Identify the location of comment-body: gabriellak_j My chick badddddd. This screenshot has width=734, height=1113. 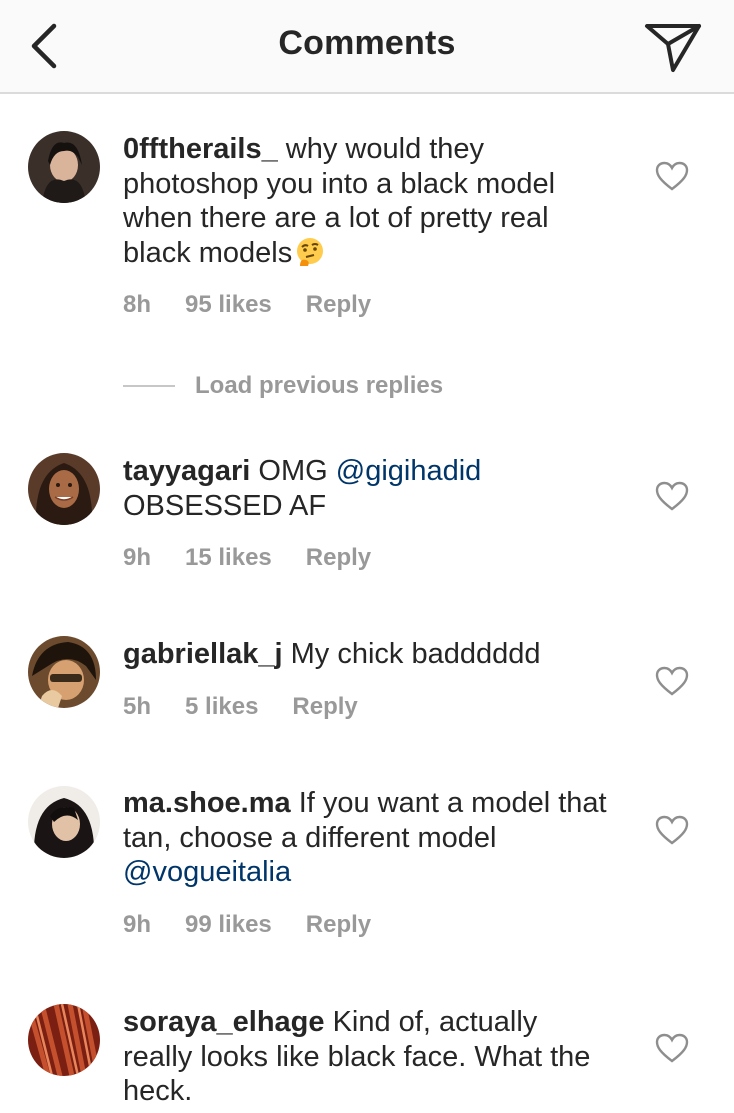
(368, 654).